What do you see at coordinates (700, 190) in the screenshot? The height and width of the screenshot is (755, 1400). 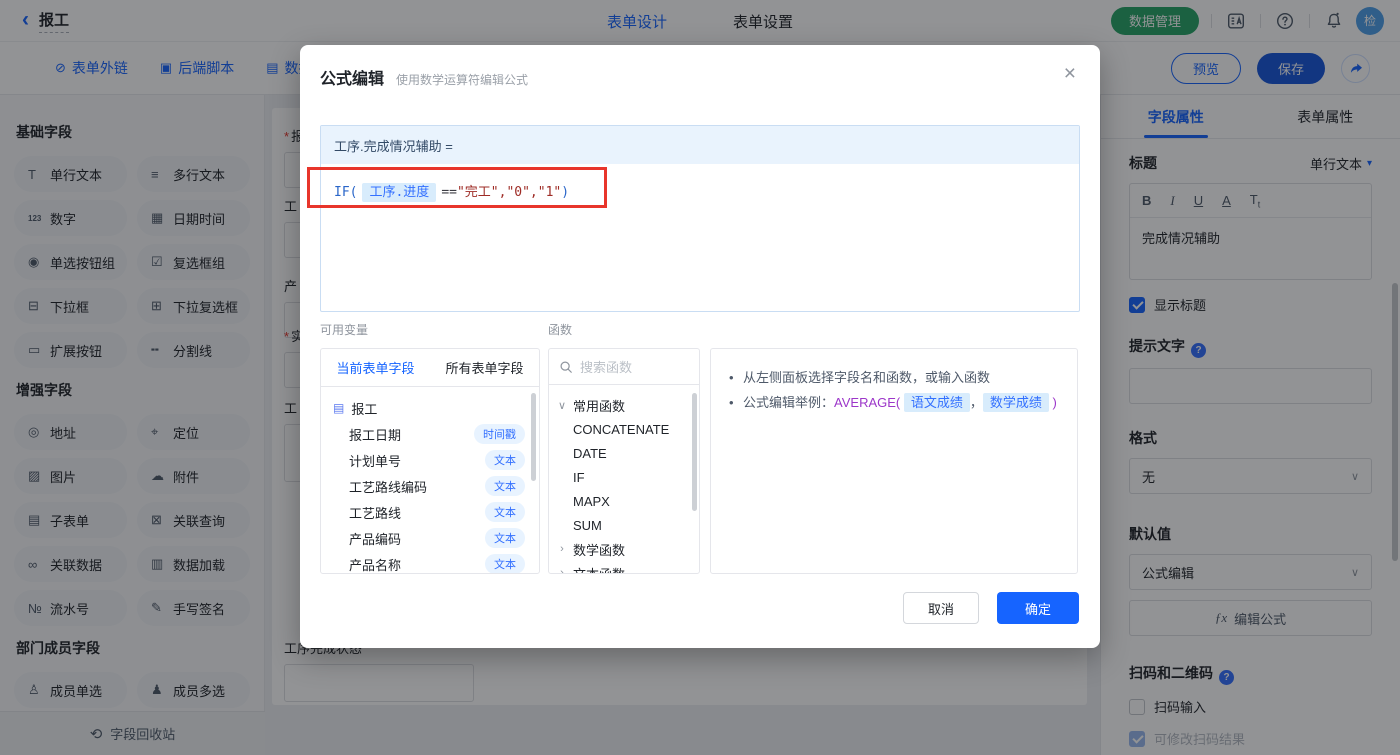 I see `formula-input-area: IF( 工序.进度 =="完工","0","1")` at bounding box center [700, 190].